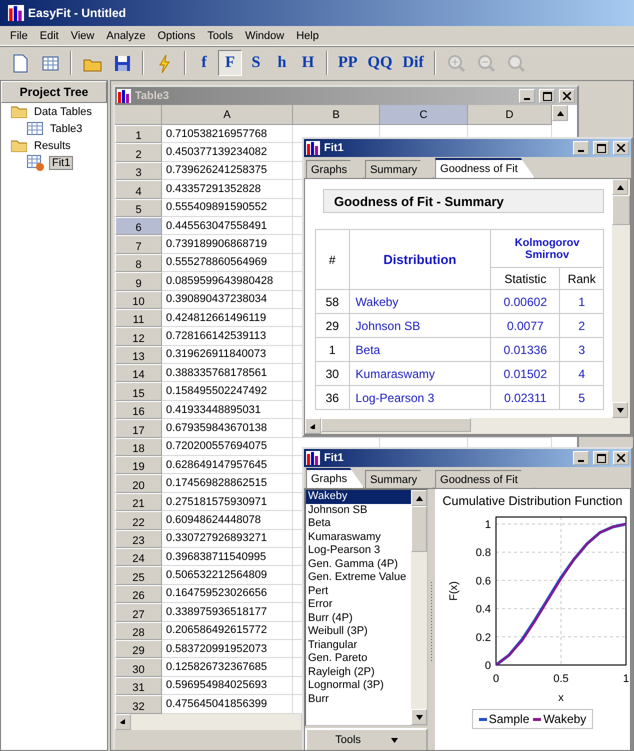 This screenshot has height=751, width=634. Describe the element at coordinates (227, 355) in the screenshot. I see `table-cell: 0.319626911840073` at that location.